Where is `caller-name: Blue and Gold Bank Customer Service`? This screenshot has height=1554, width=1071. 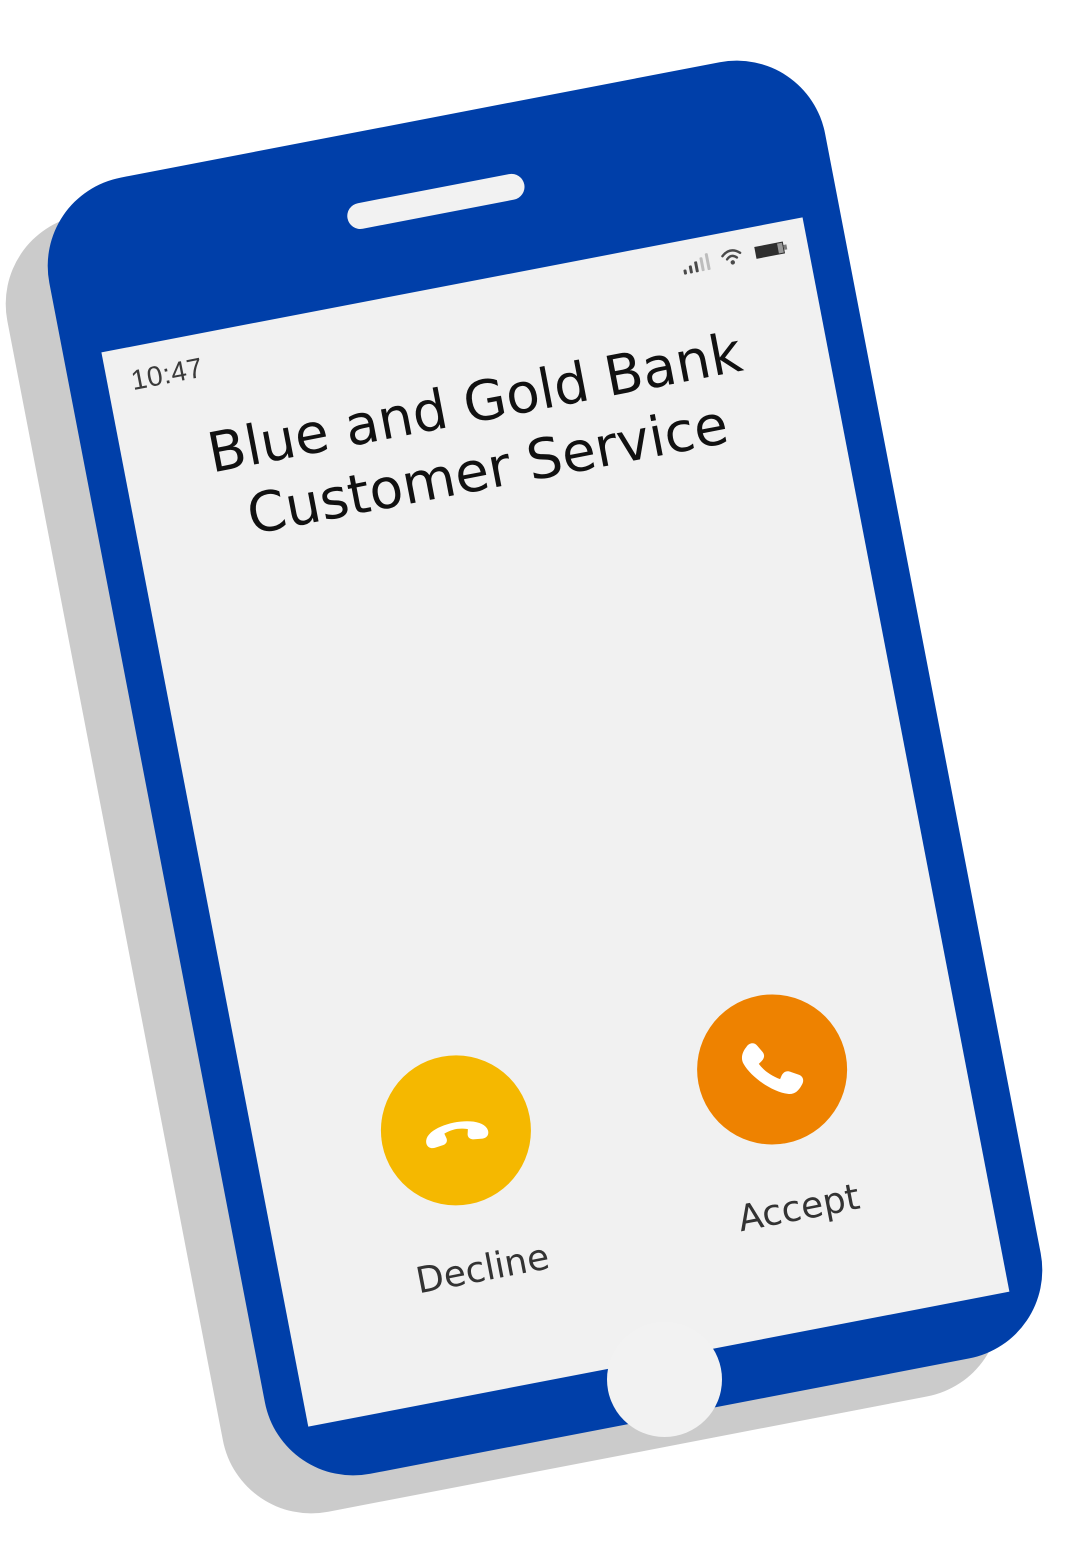 caller-name: Blue and Gold Bank Customer Service is located at coordinates (481, 436).